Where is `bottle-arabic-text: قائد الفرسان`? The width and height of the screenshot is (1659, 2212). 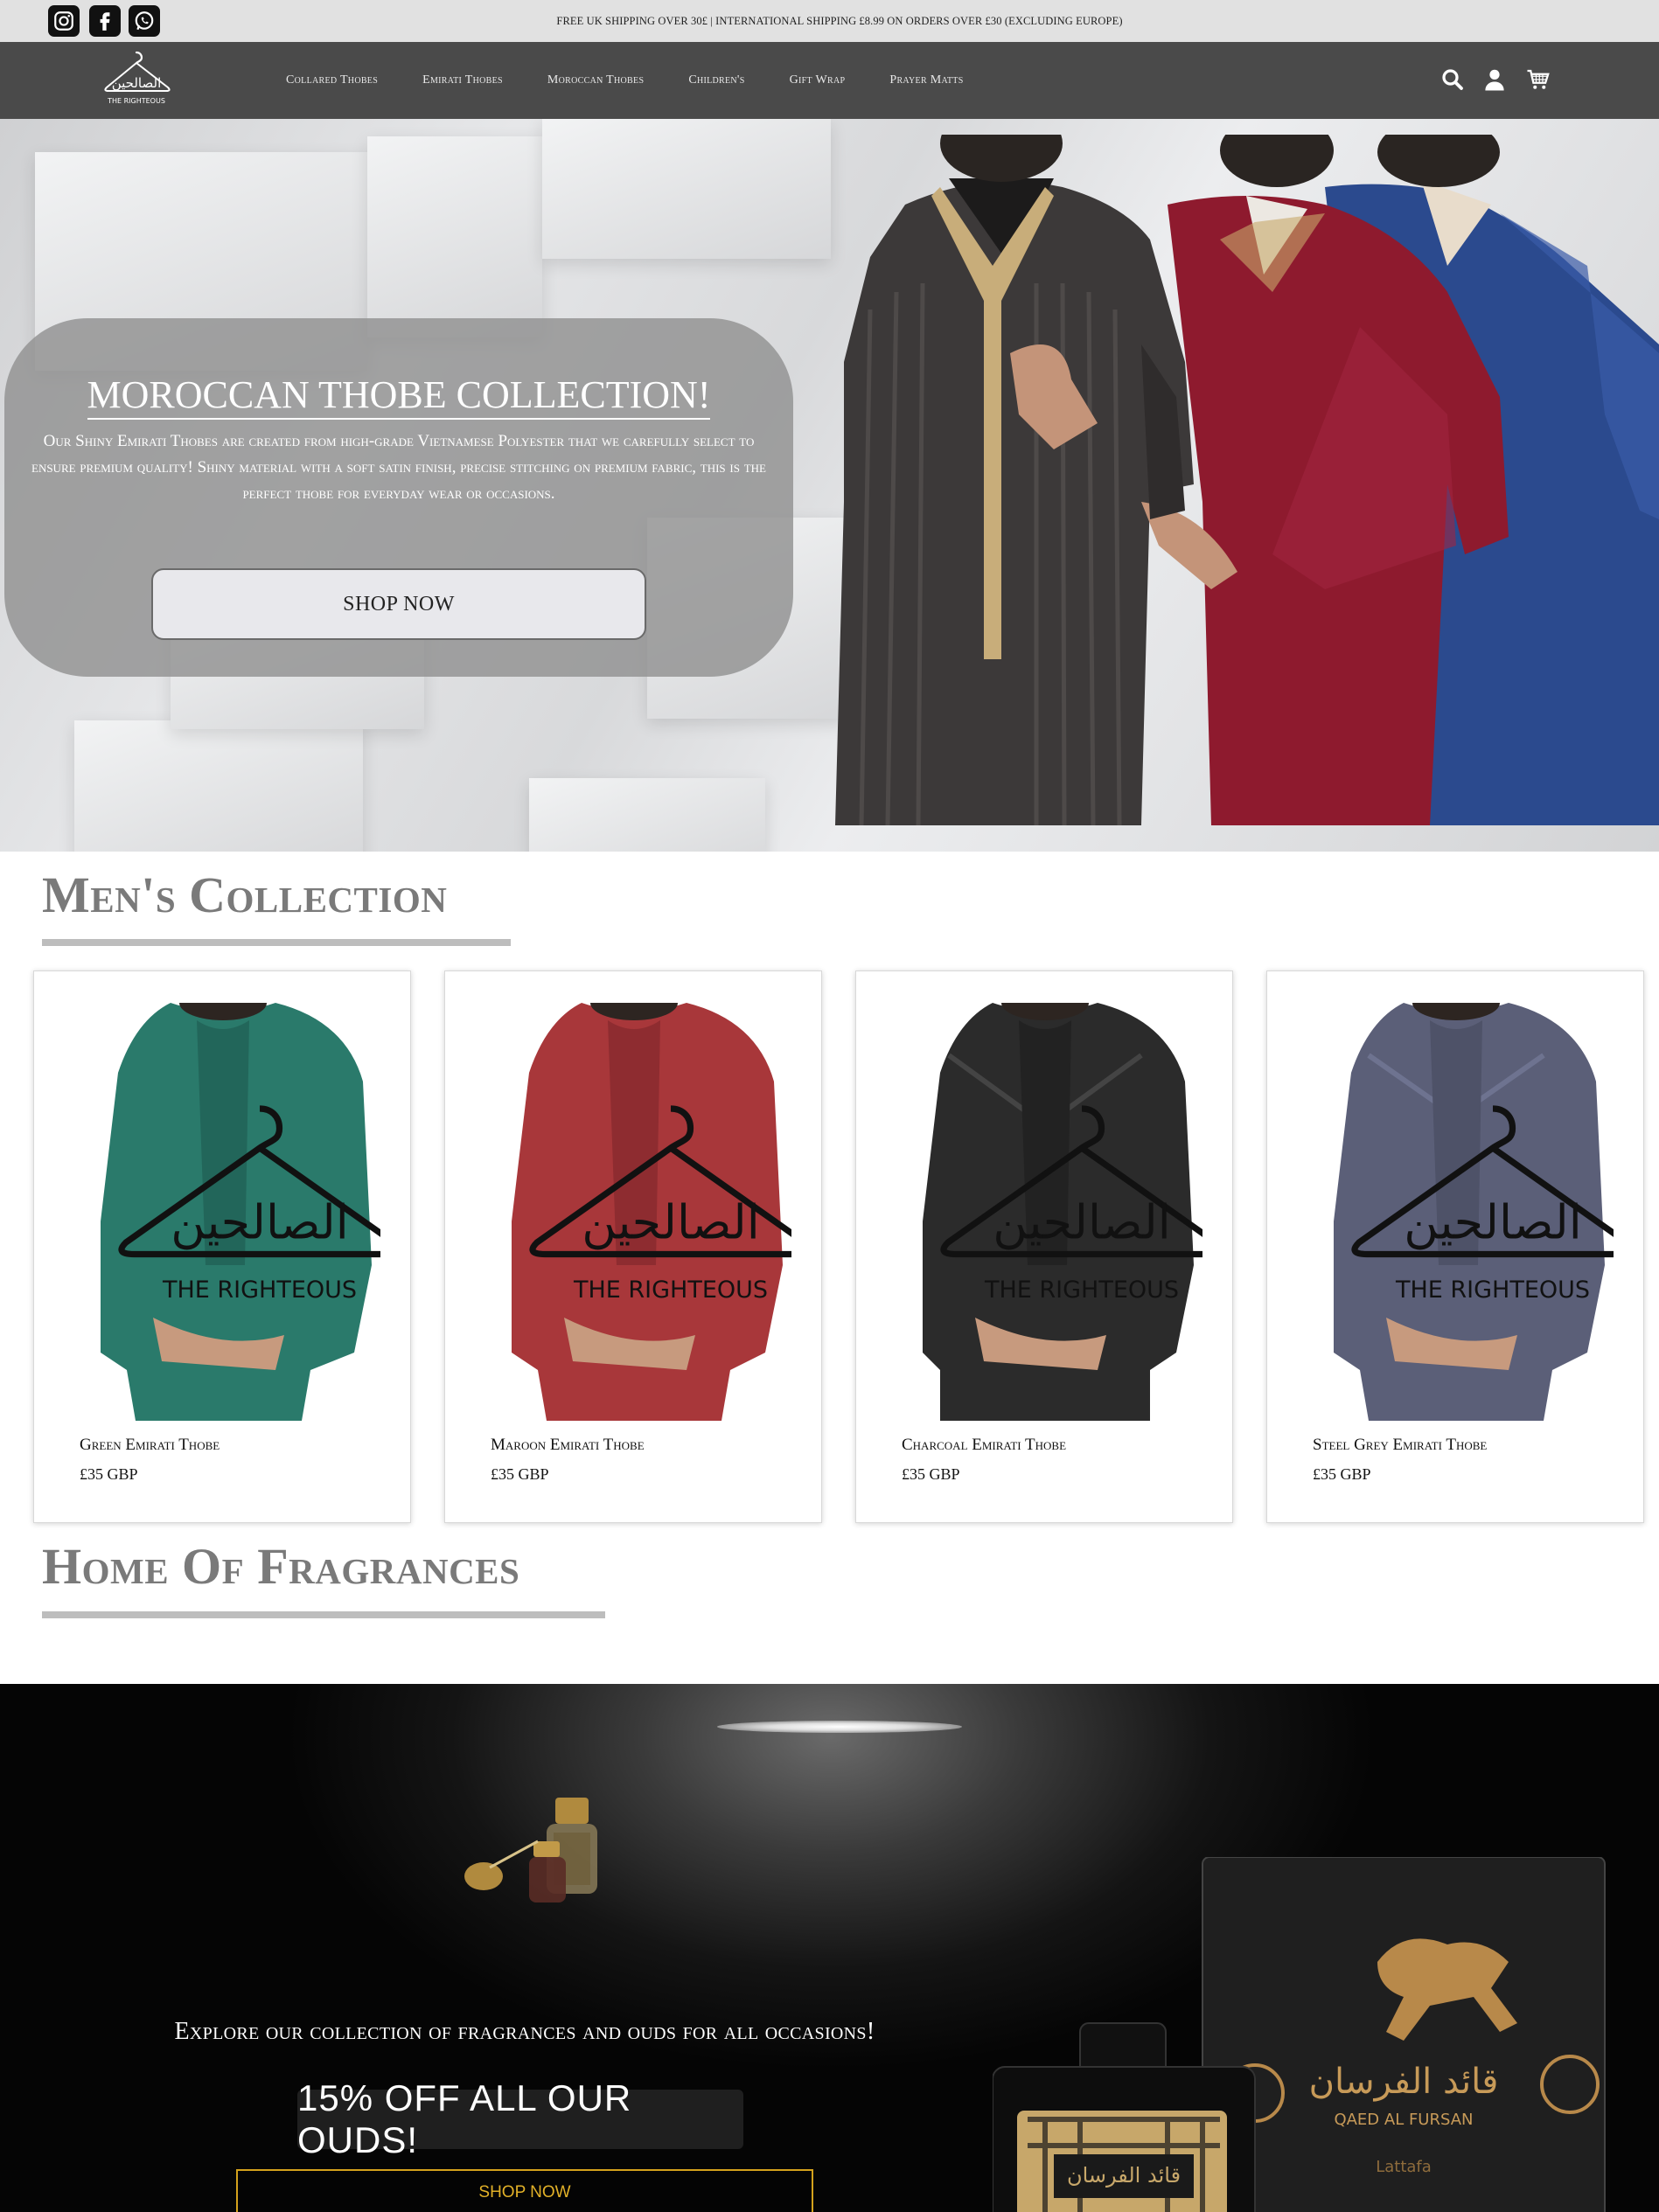 bottle-arabic-text: قائد الفرسان is located at coordinates (1124, 2175).